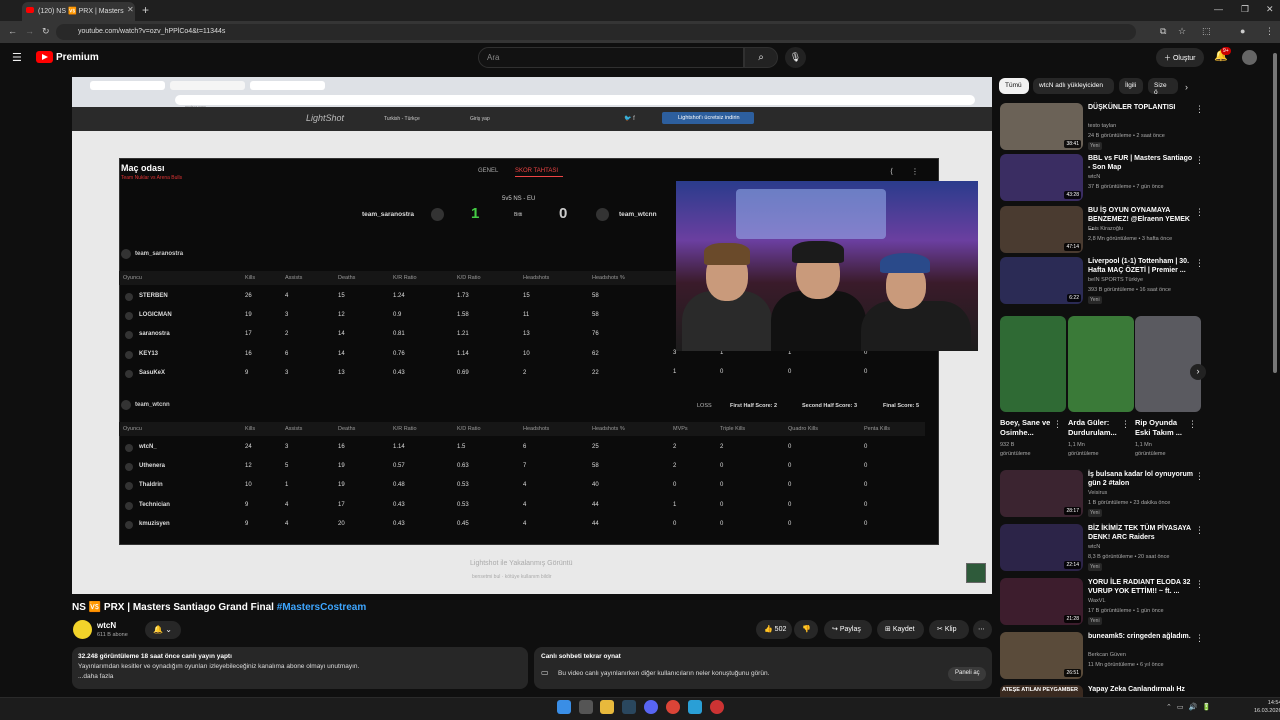 This screenshot has width=1280, height=720. Describe the element at coordinates (1102, 126) in the screenshot. I see `video-channel: testo taylan` at that location.